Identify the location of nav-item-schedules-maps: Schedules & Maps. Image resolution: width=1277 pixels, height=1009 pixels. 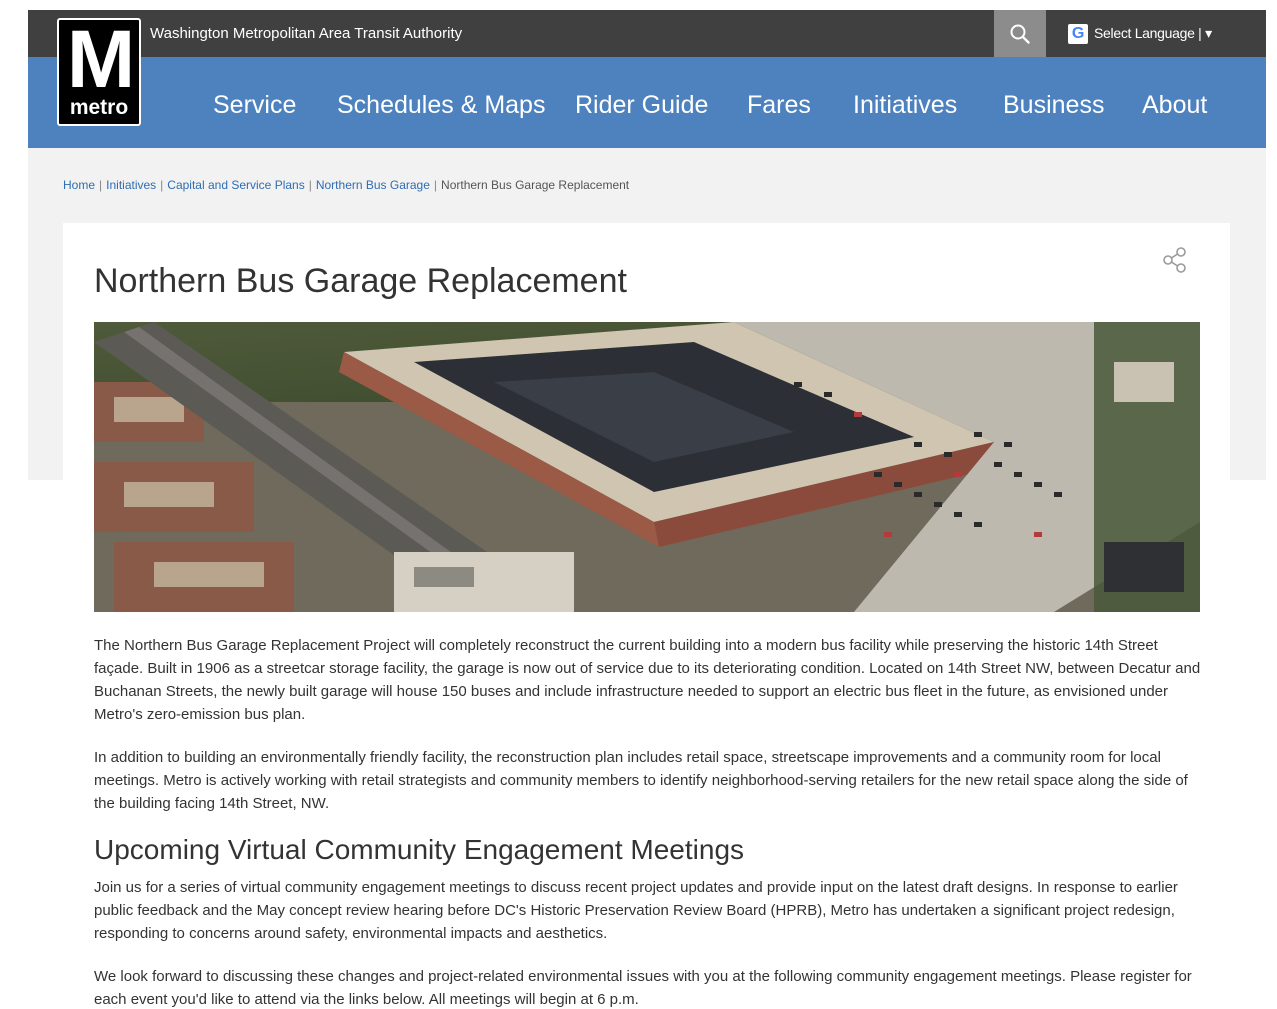
(441, 102).